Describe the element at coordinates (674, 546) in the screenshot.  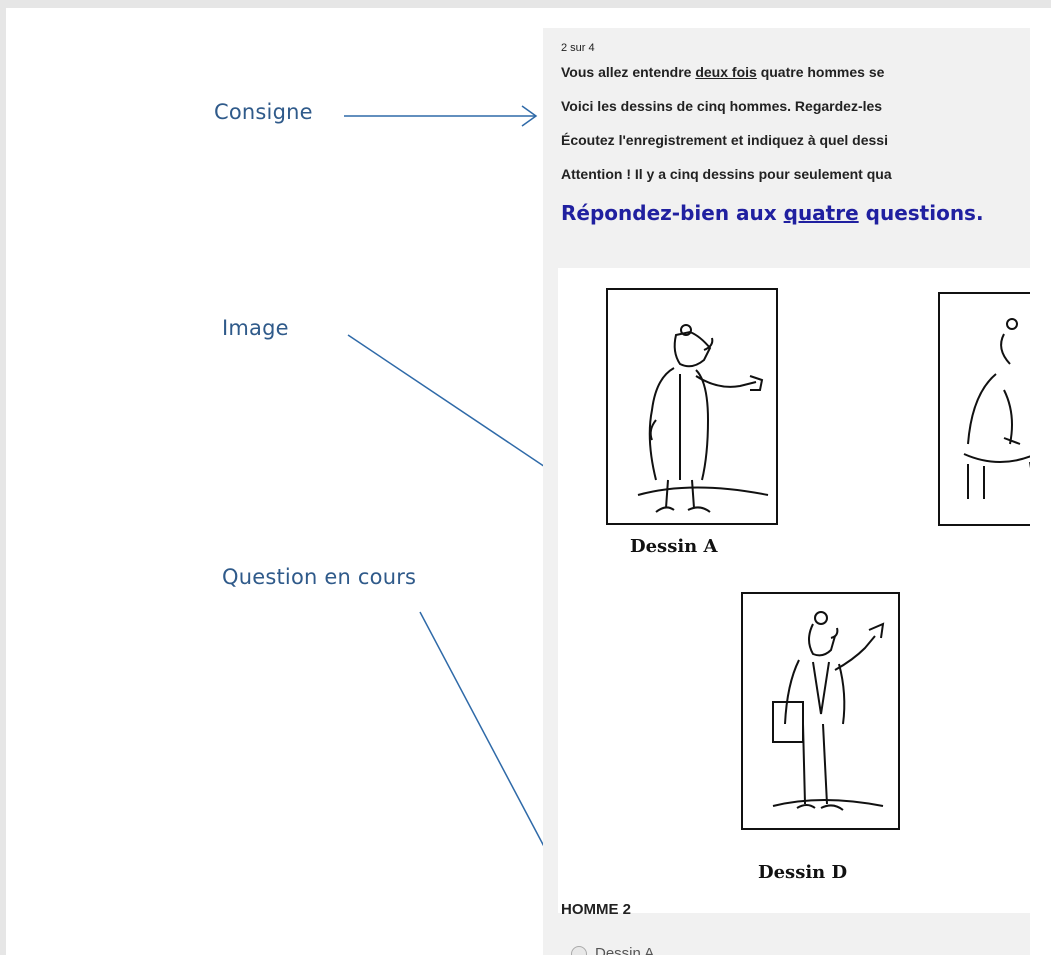
I see `caption-dessin-a: Dessin A` at that location.